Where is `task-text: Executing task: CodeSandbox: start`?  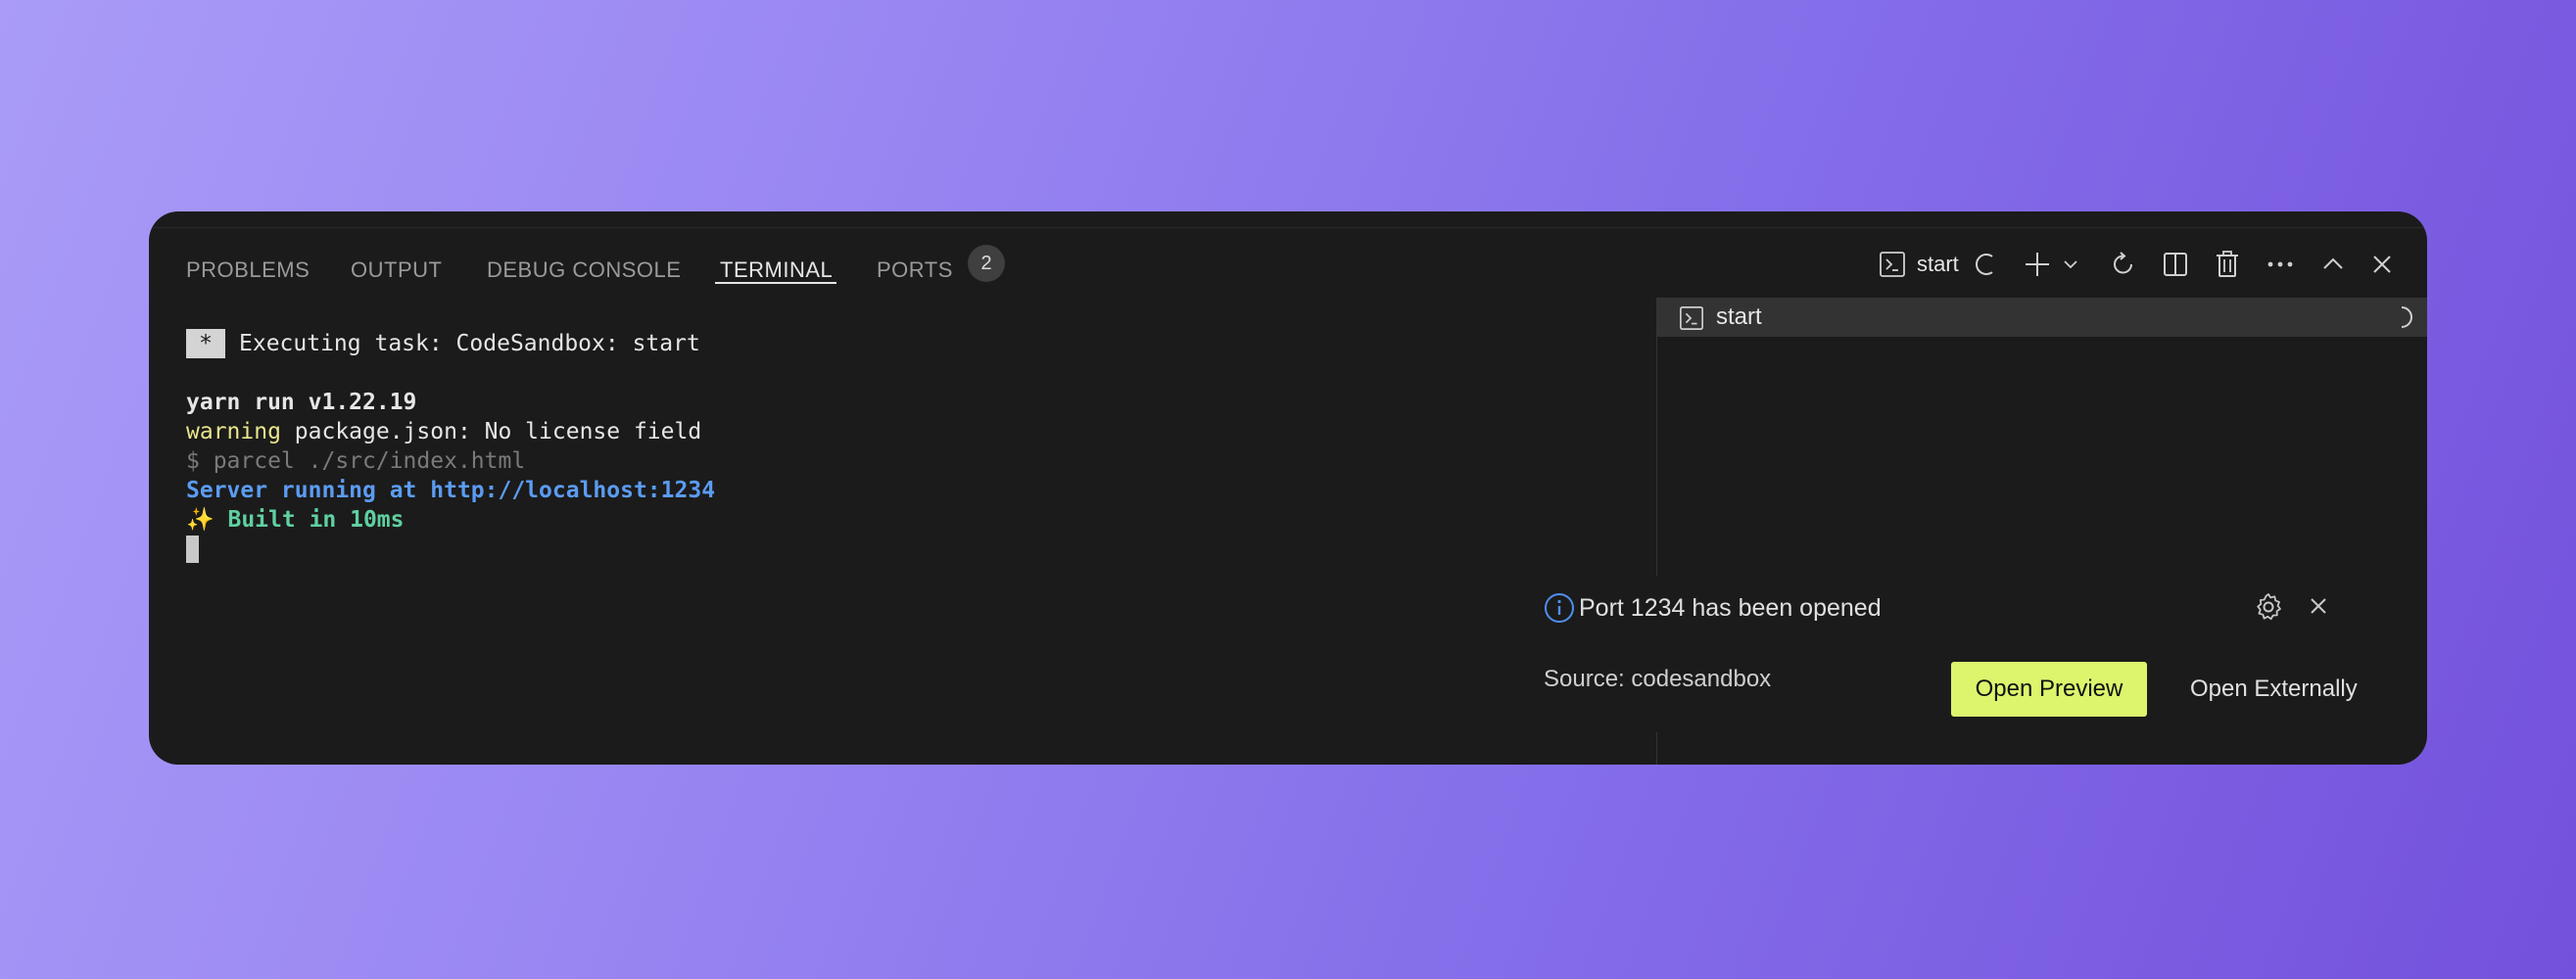 task-text: Executing task: CodeSandbox: start is located at coordinates (469, 343).